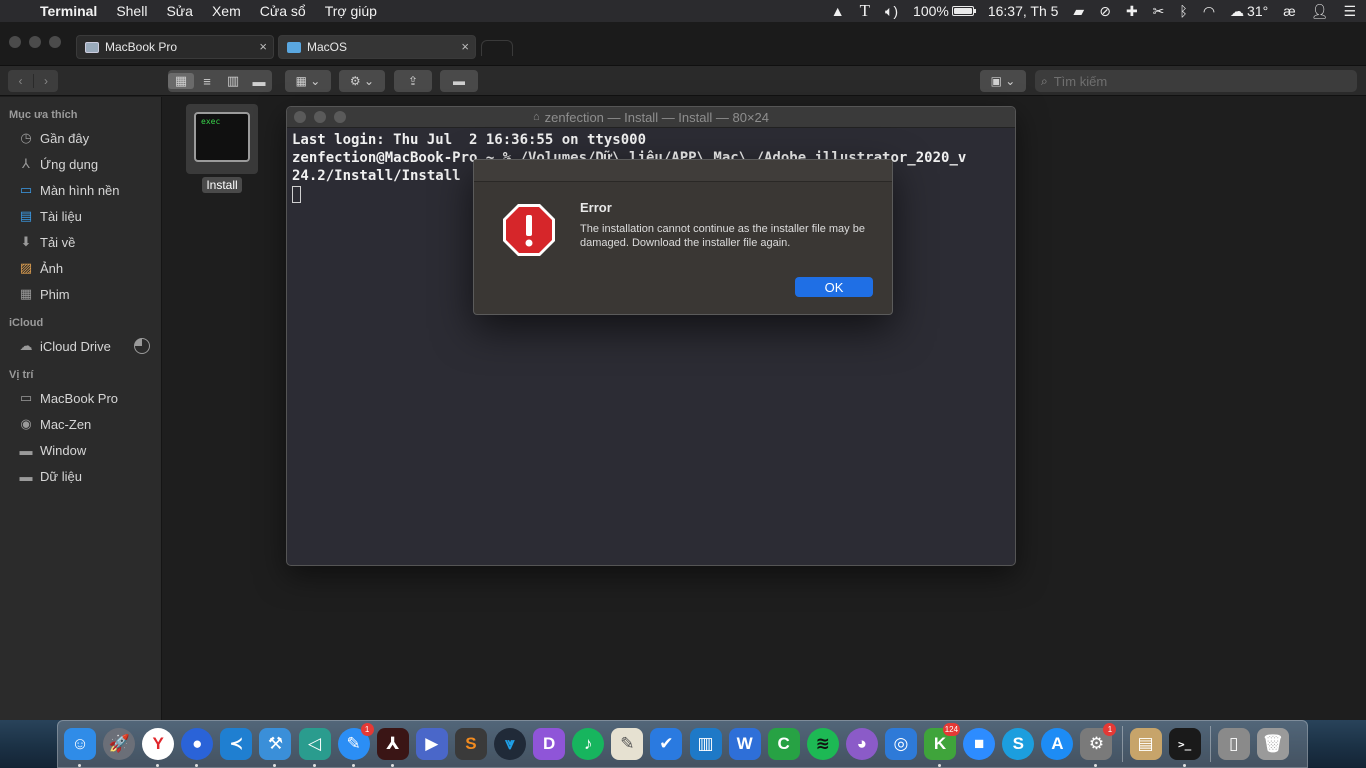 The width and height of the screenshot is (1366, 768). Describe the element at coordinates (979, 744) in the screenshot. I see `dock-app-zoom: ■` at that location.